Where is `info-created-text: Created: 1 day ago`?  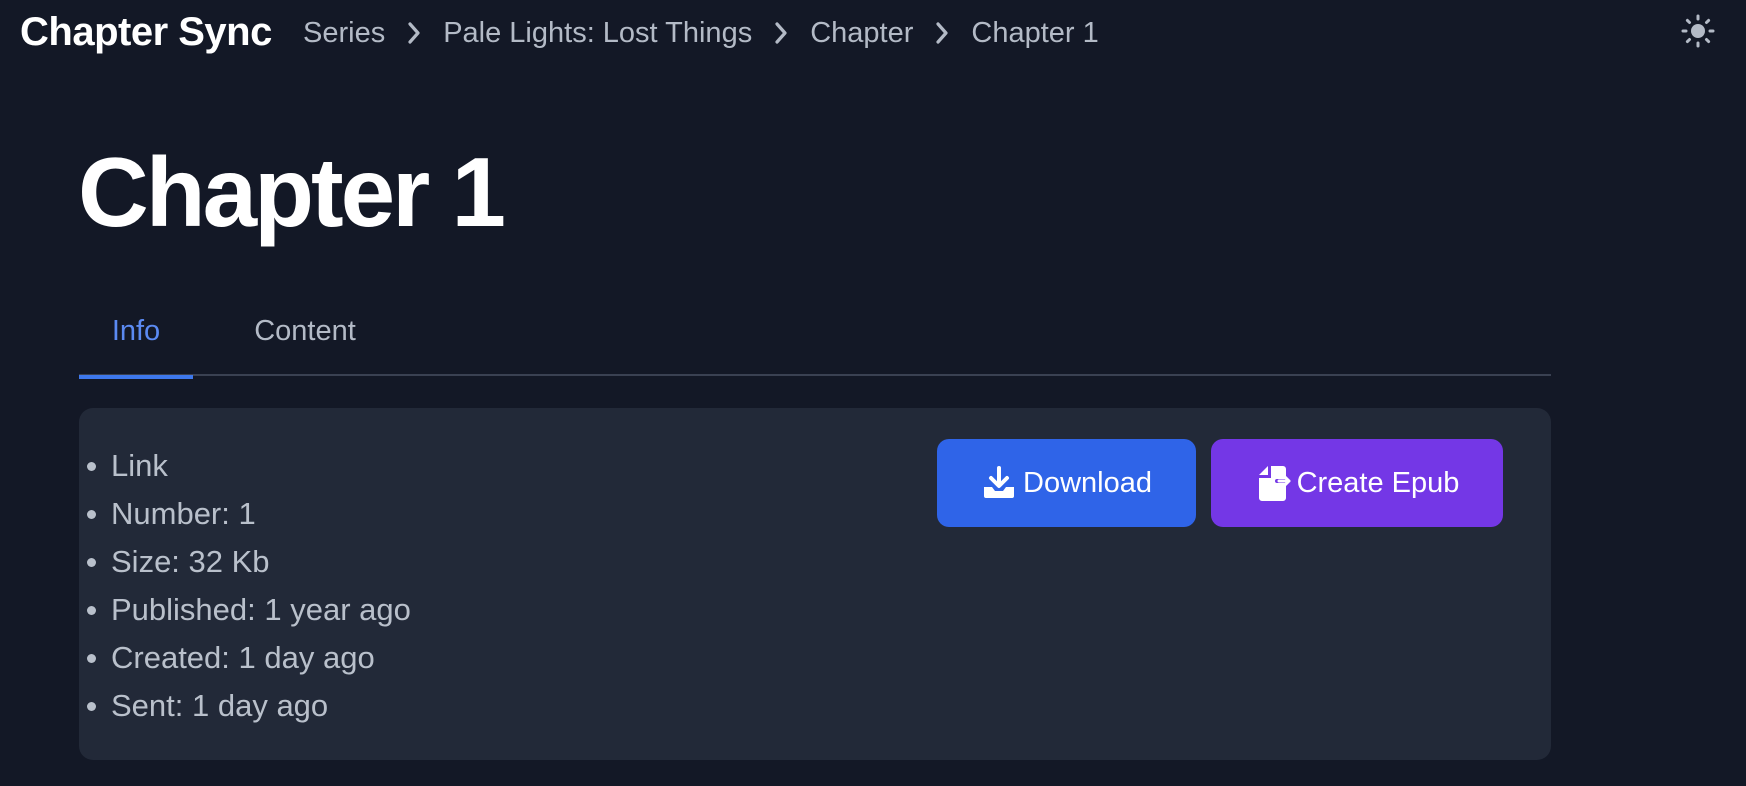 info-created-text: Created: 1 day ago is located at coordinates (243, 657).